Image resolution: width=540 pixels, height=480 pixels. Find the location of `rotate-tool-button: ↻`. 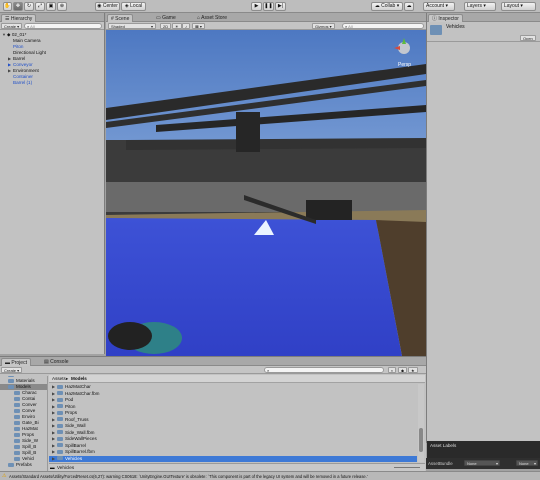

rotate-tool-button: ↻ is located at coordinates (29, 6).